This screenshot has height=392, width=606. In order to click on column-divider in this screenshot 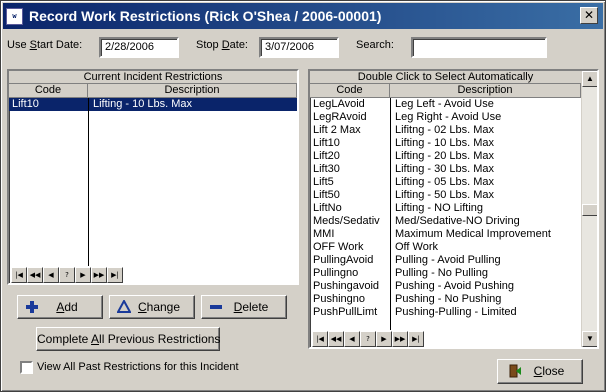, I will do `click(390, 214)`.